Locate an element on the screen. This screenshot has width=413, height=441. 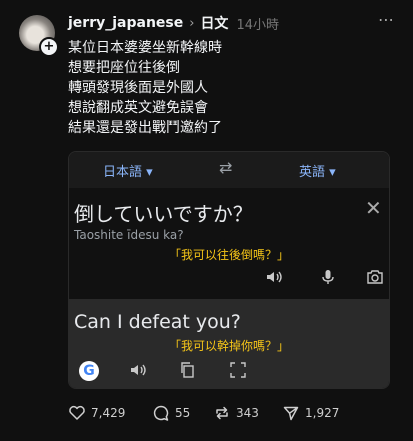
action-bar: 7,429 55 343 1,927 is located at coordinates (235, 414).